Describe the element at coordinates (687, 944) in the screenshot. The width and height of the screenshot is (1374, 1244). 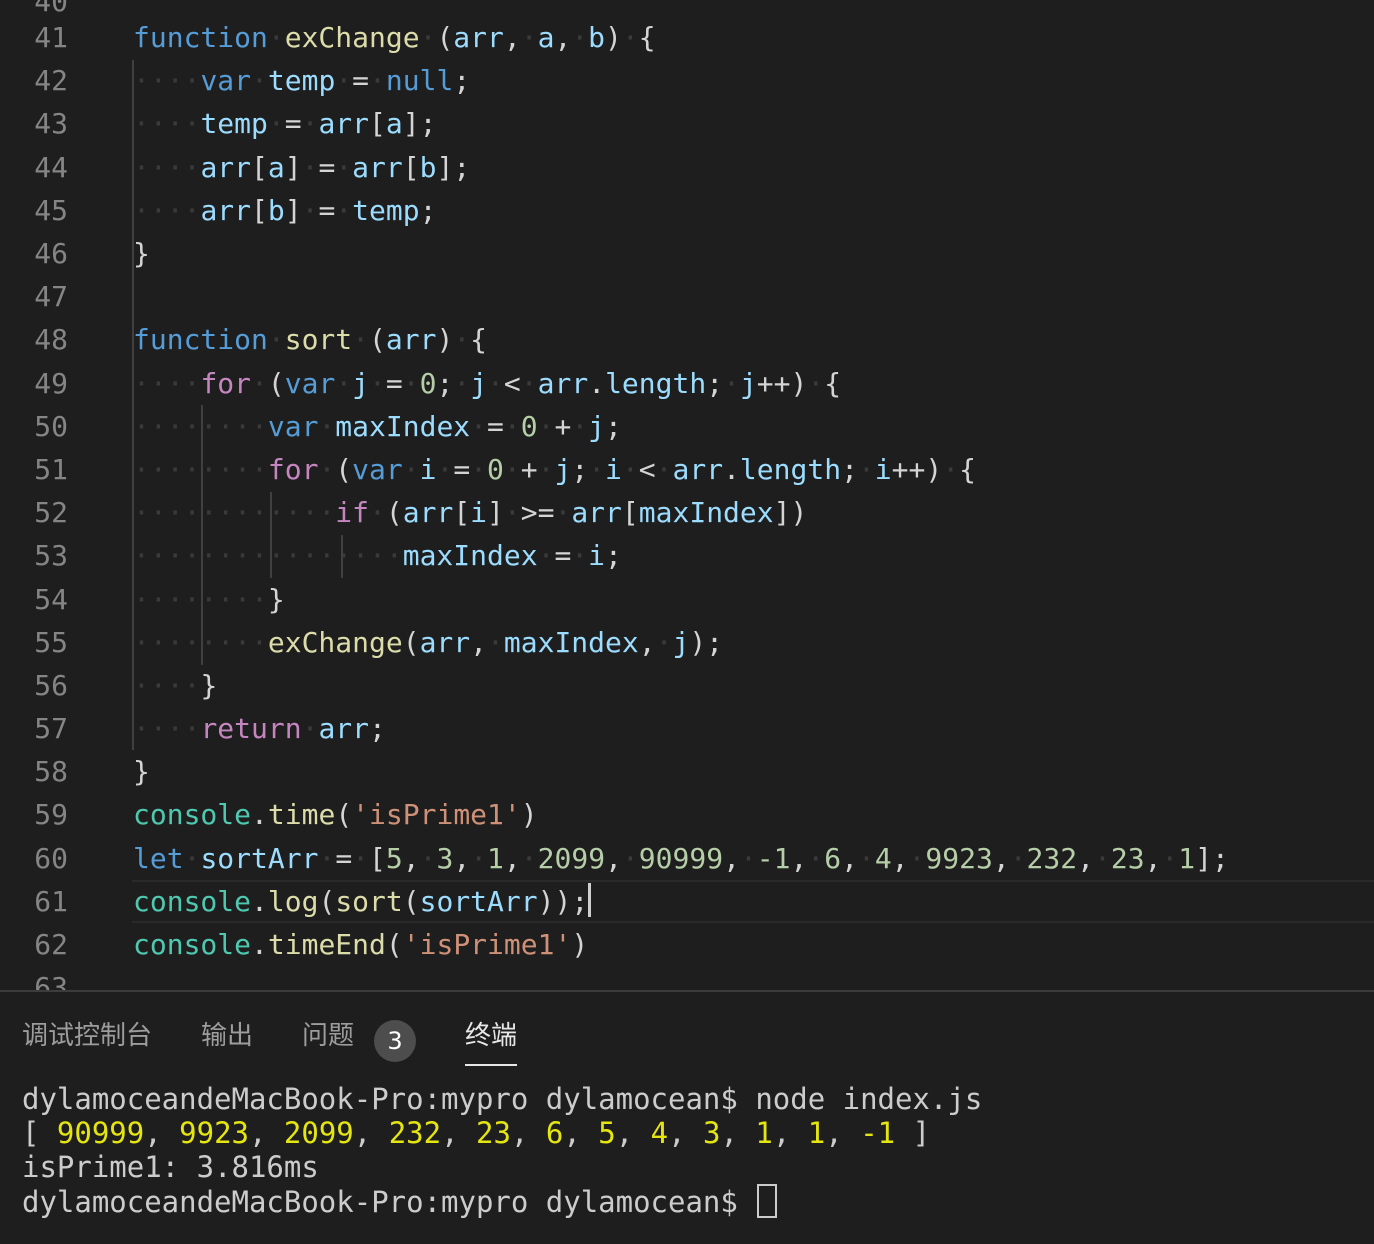
I see `code-line: 62 console.timeEnd('isPrime1')` at that location.